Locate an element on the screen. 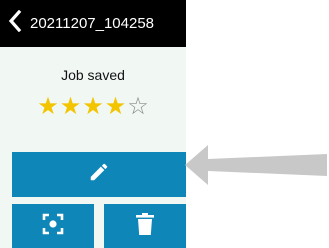 The image size is (329, 248). star-rating: ★ ★ ★ ★ ☆ is located at coordinates (93, 106).